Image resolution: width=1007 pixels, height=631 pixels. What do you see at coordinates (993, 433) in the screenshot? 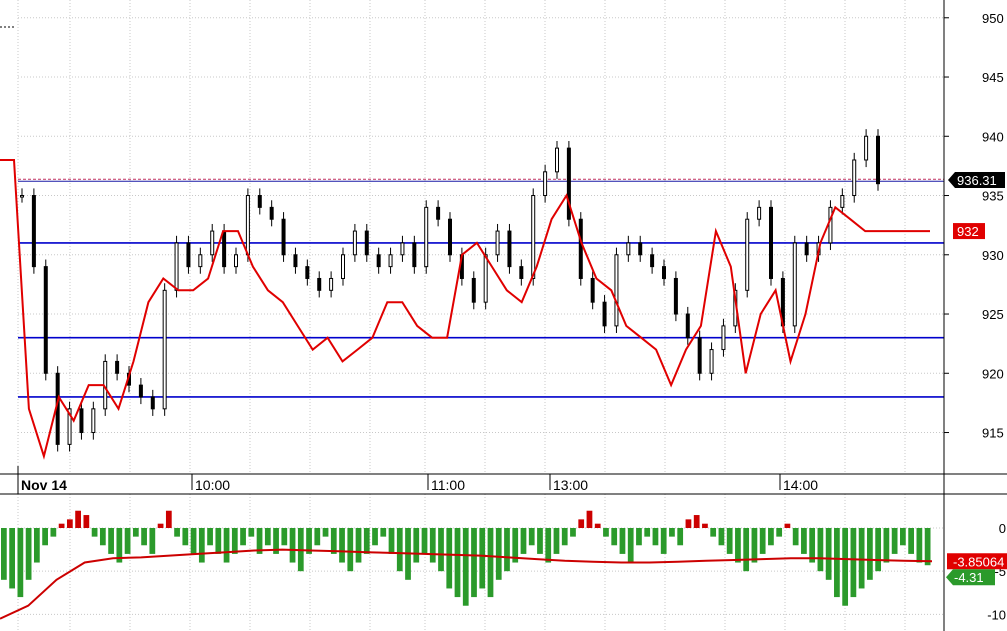
I see `y-tick-label: 915` at bounding box center [993, 433].